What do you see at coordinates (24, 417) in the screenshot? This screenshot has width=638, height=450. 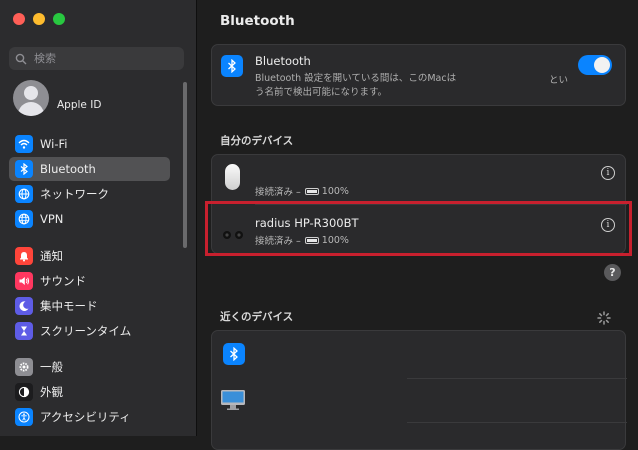 I see `accessibility-icon` at bounding box center [24, 417].